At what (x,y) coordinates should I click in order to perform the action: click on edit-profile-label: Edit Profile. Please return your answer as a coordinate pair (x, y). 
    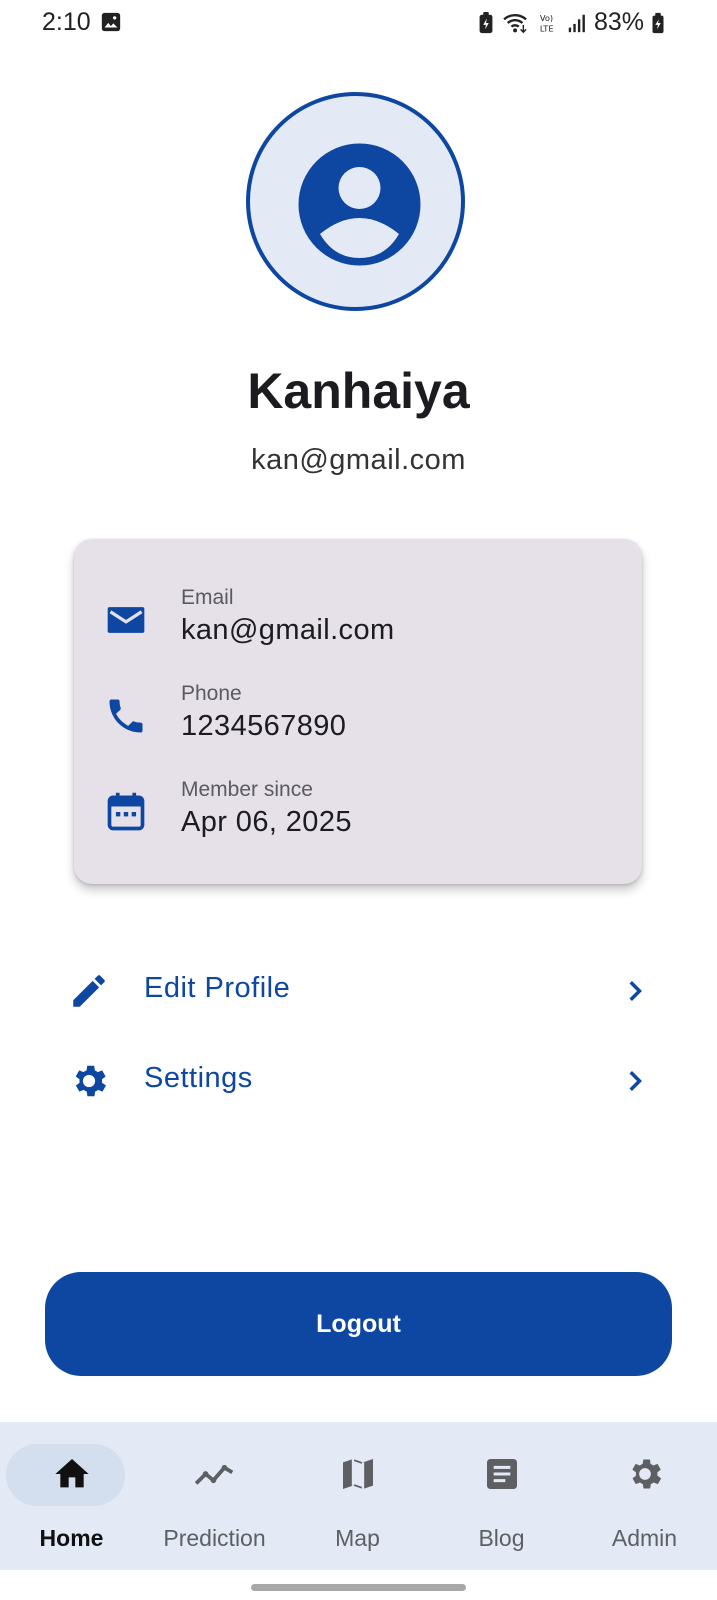
    Looking at the image, I should click on (217, 988).